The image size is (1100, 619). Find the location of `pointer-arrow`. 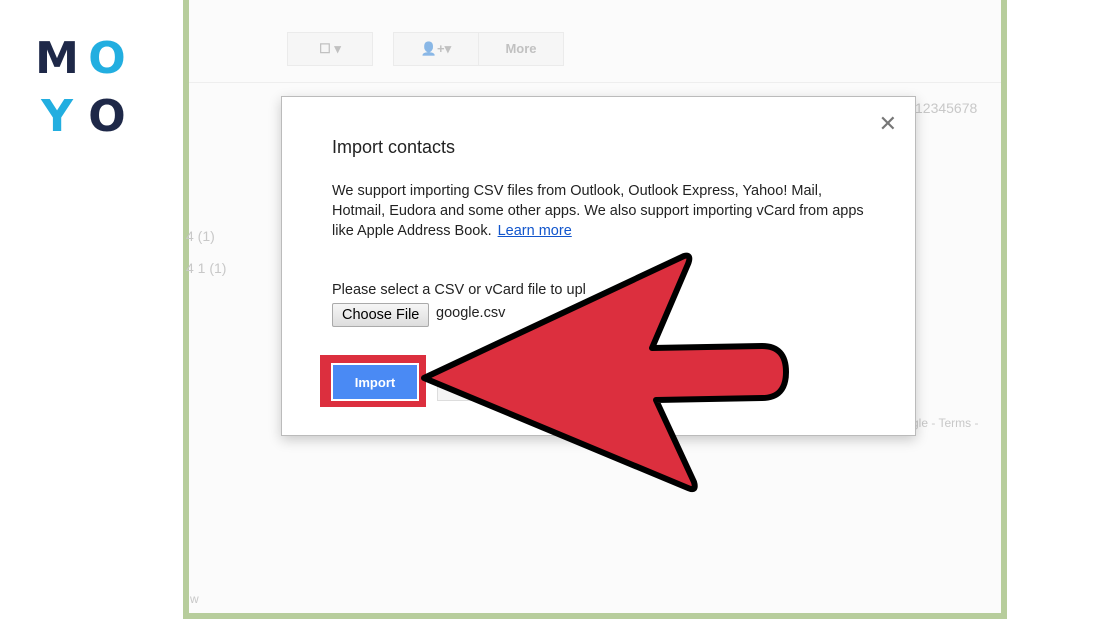

pointer-arrow is located at coordinates (605, 372).